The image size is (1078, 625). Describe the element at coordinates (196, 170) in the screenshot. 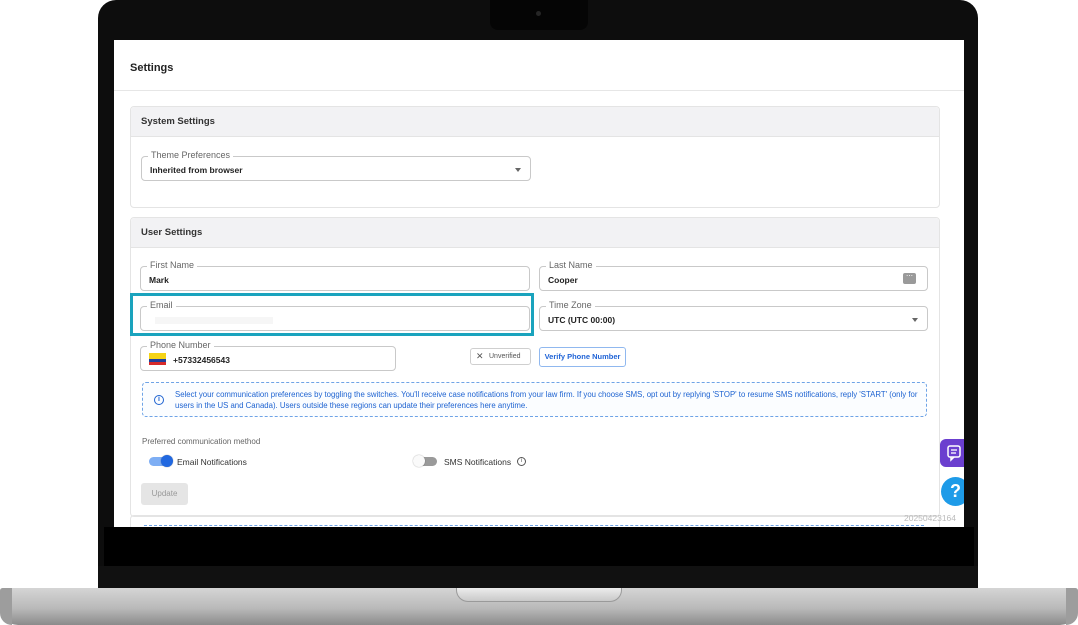

I see `theme-preferences-value: Inherited from browser` at that location.